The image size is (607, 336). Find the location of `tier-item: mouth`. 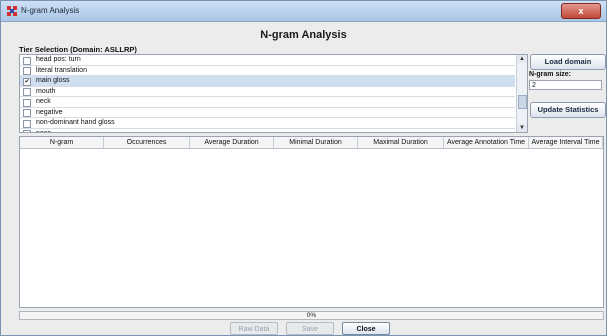

tier-item: mouth is located at coordinates (267, 92).